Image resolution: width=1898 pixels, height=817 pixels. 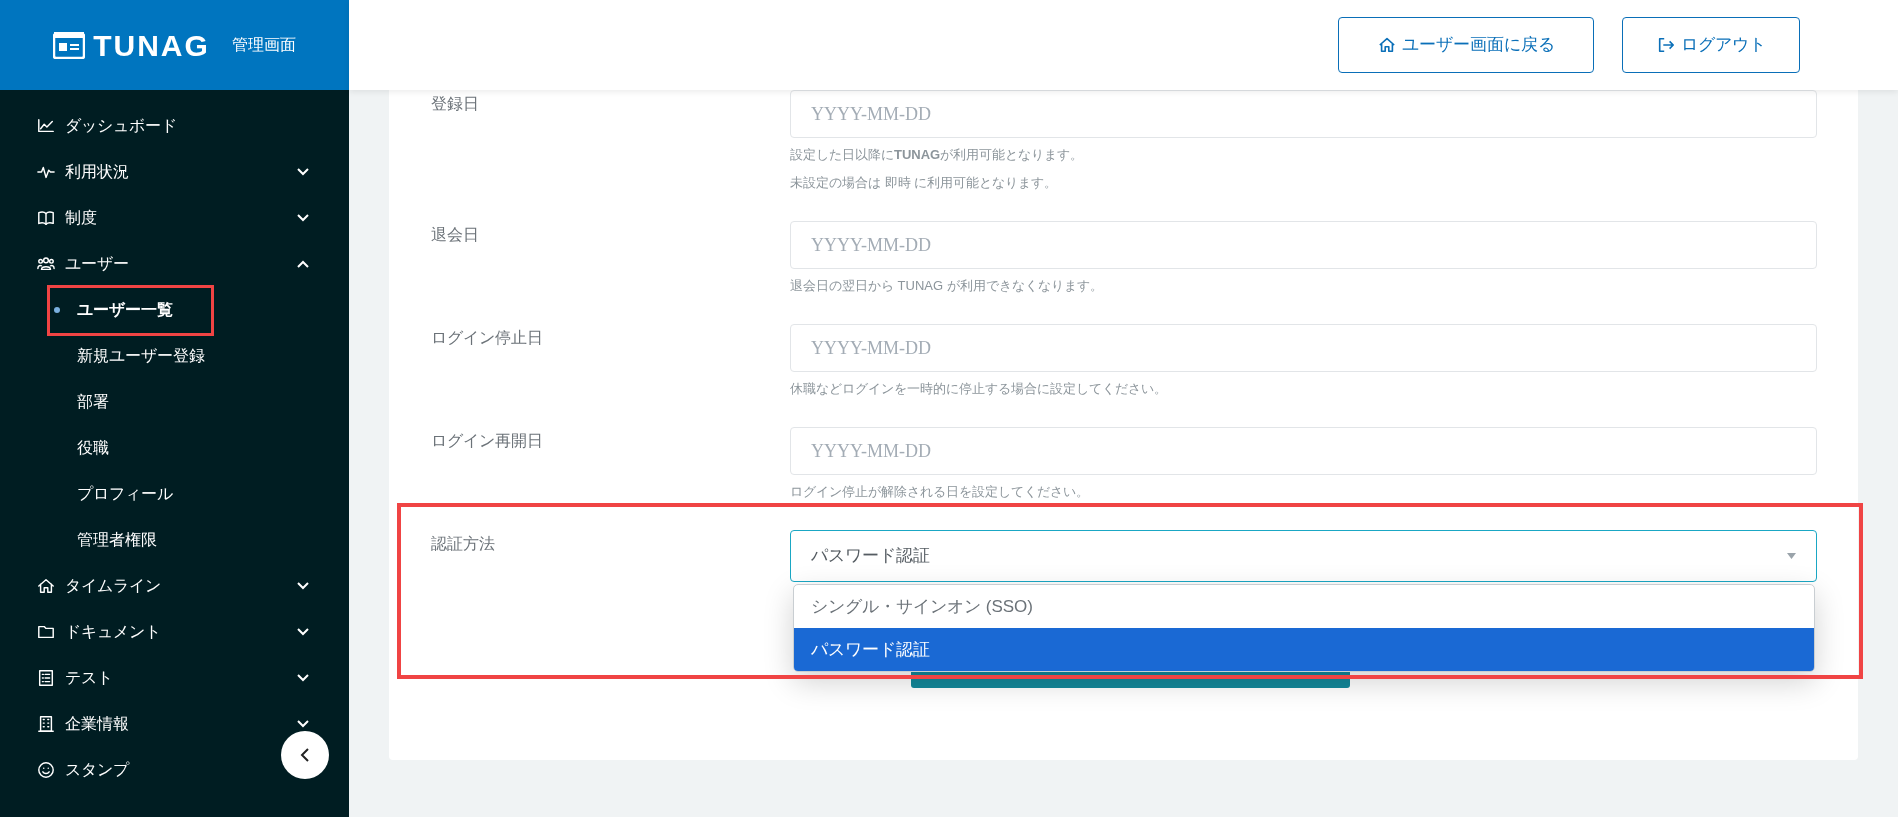 I want to click on sidebar-item: ユーザー, so click(x=174, y=264).